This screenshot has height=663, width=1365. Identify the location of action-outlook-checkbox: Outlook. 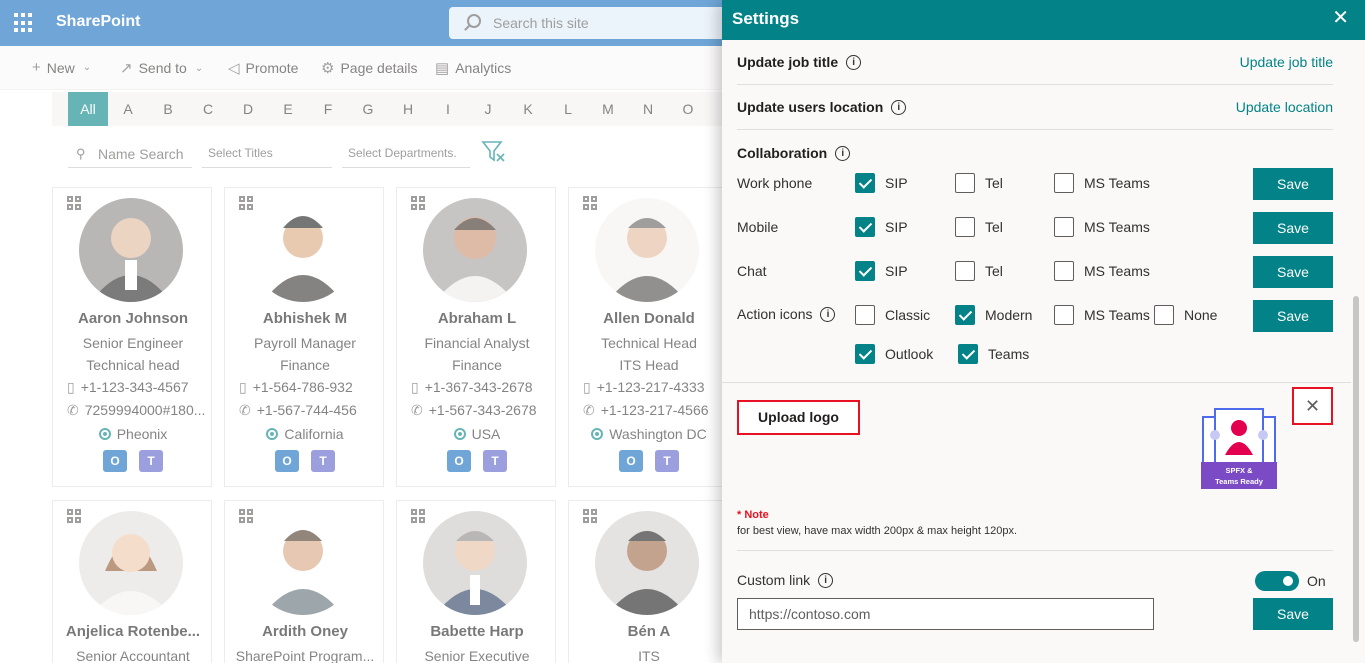
(894, 354).